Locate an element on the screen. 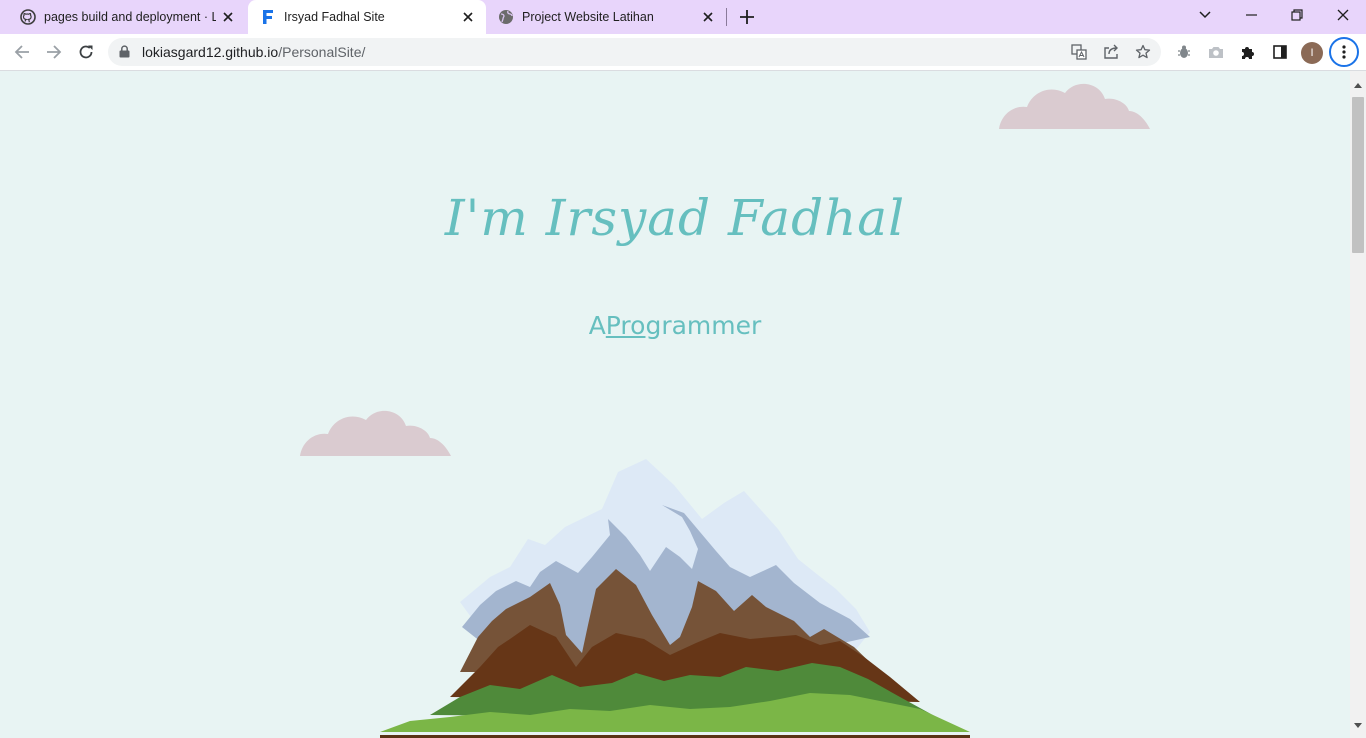  url-text: lokiasgard12.github.io/PersonalSite/ is located at coordinates (253, 52).